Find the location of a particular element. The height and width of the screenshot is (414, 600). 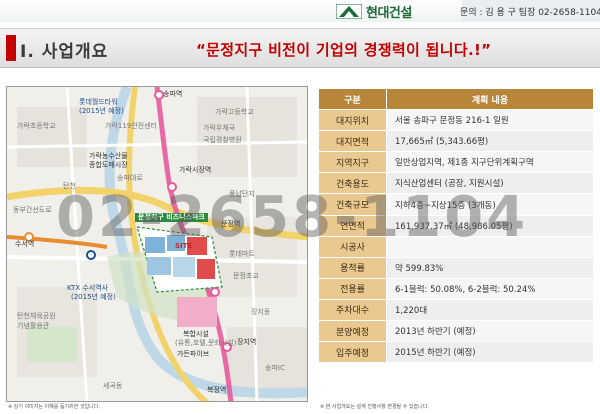

map-label-garak-elementary: 가락초등학교 is located at coordinates (36, 126).